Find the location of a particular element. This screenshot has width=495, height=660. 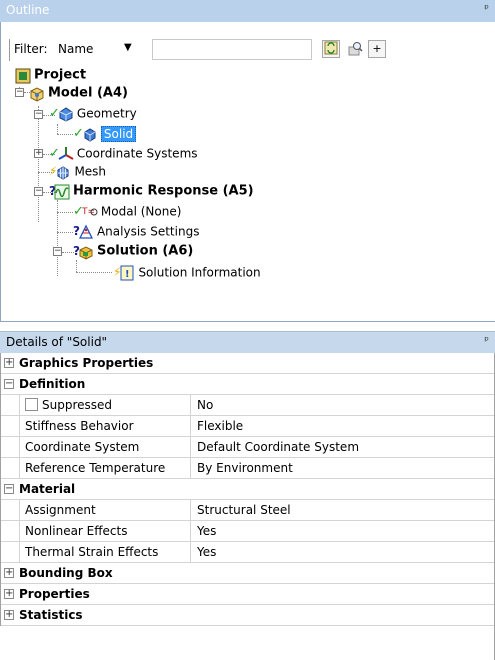

property-row-reference-temperature: Reference Temperature By Environment is located at coordinates (248, 468).